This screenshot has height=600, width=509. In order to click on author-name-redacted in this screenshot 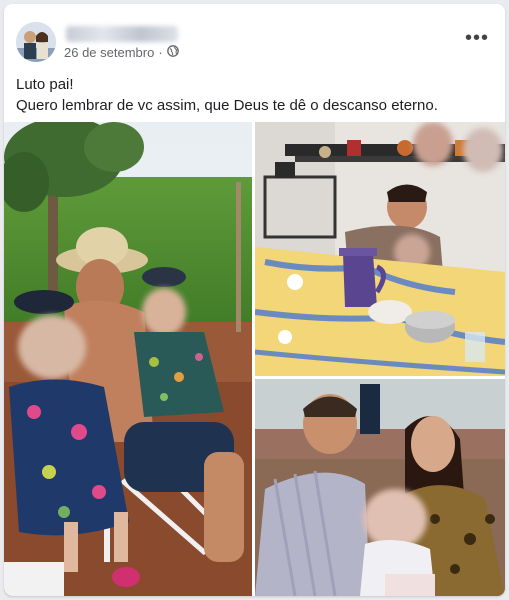, I will do `click(122, 34)`.